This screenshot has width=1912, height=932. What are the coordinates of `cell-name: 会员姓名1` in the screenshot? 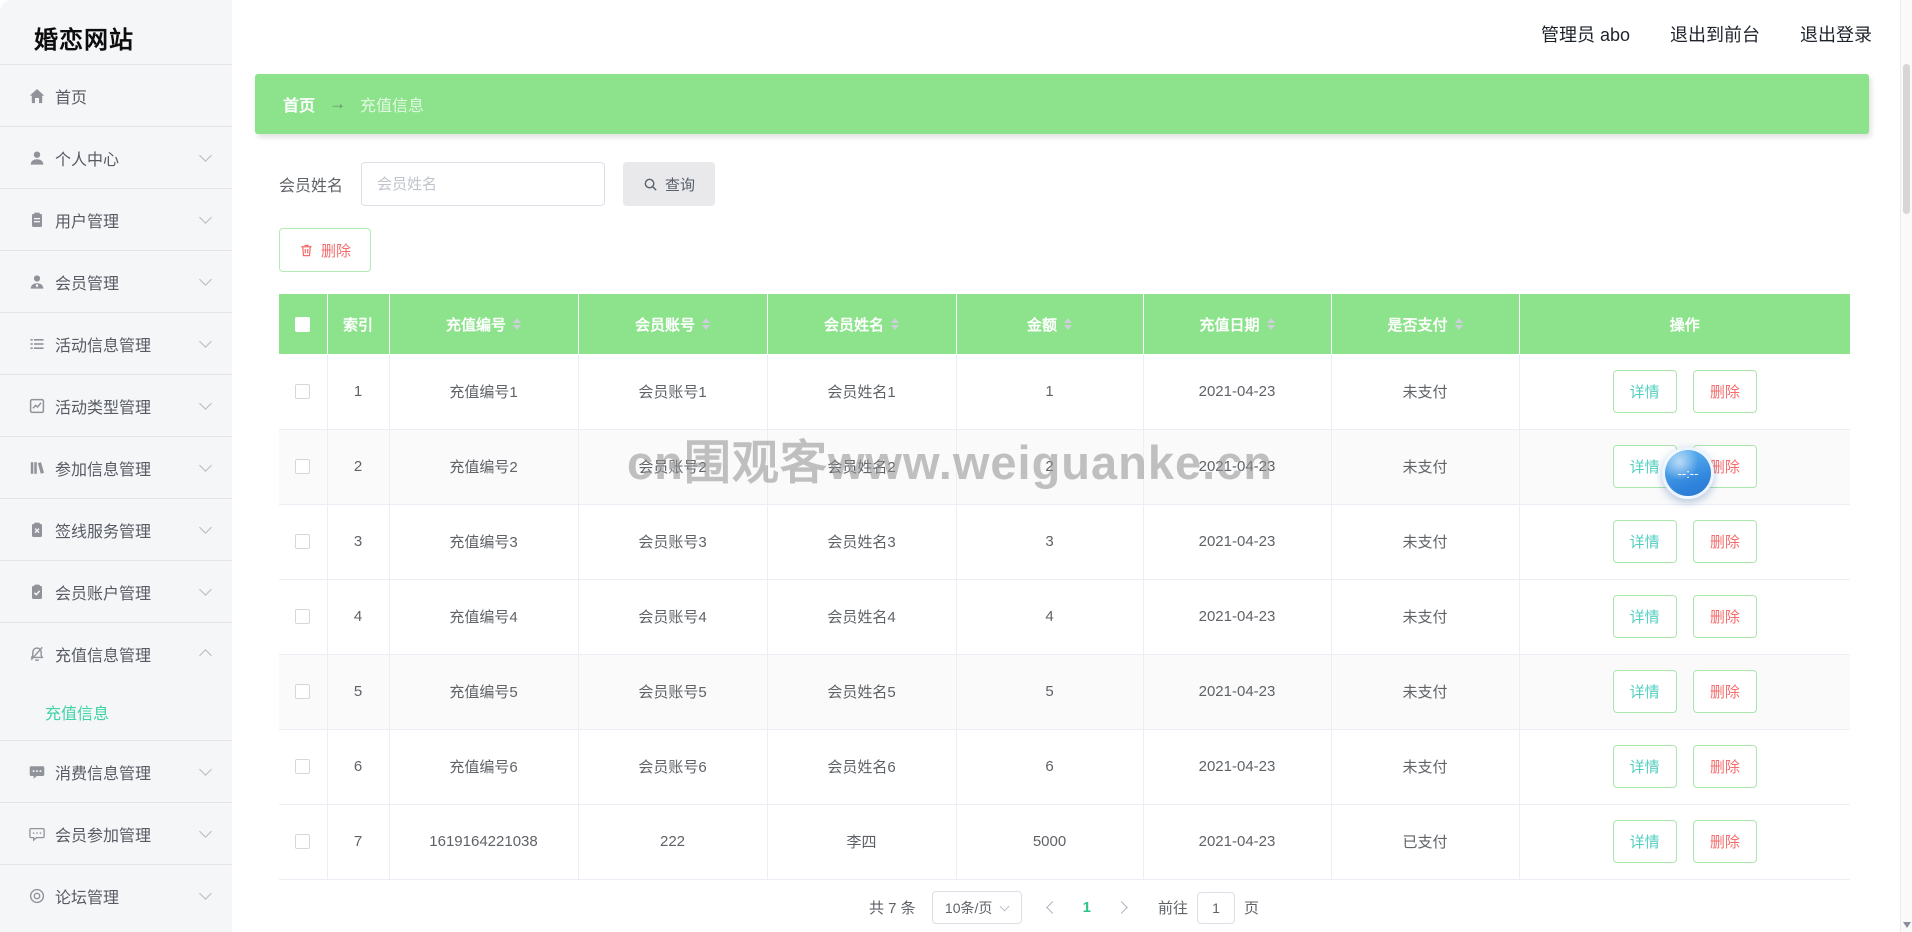 It's located at (862, 392).